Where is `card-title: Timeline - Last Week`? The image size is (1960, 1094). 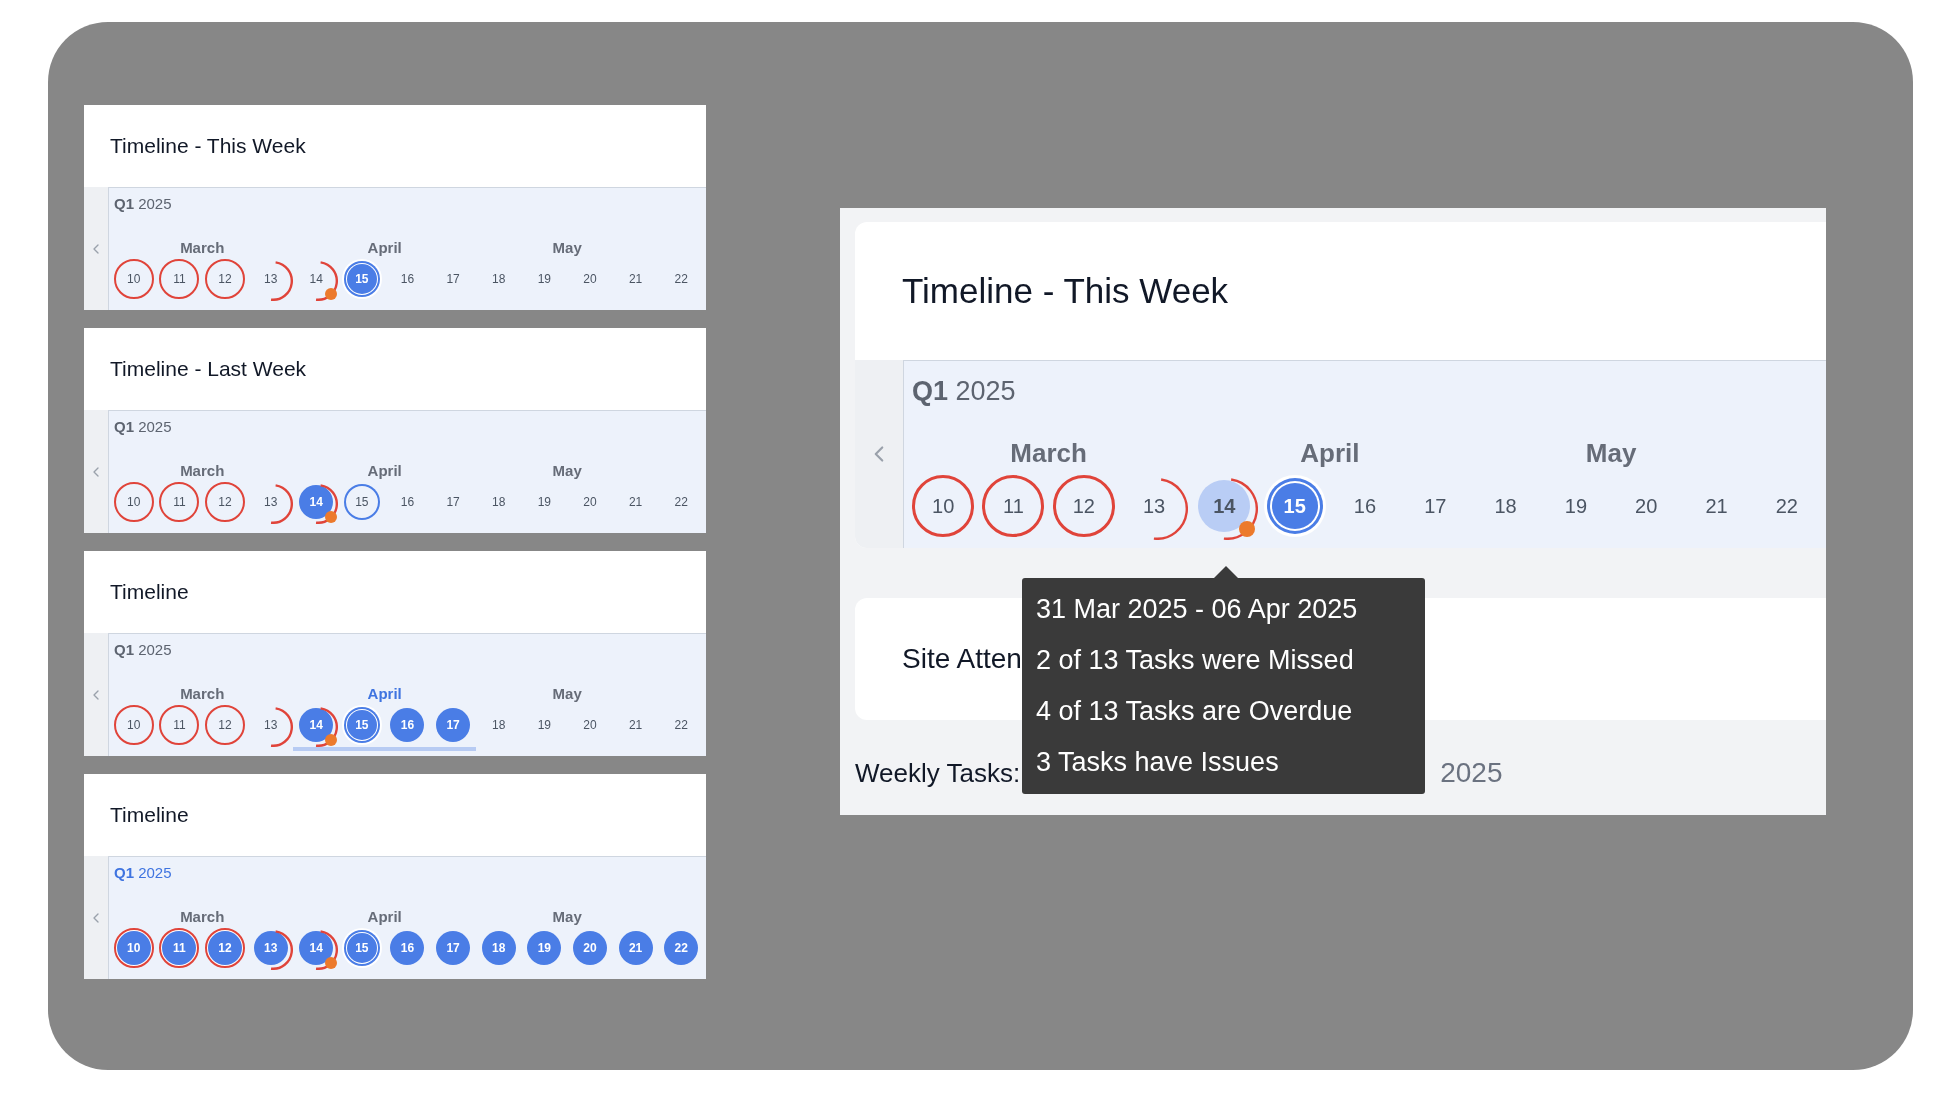
card-title: Timeline - Last Week is located at coordinates (208, 369).